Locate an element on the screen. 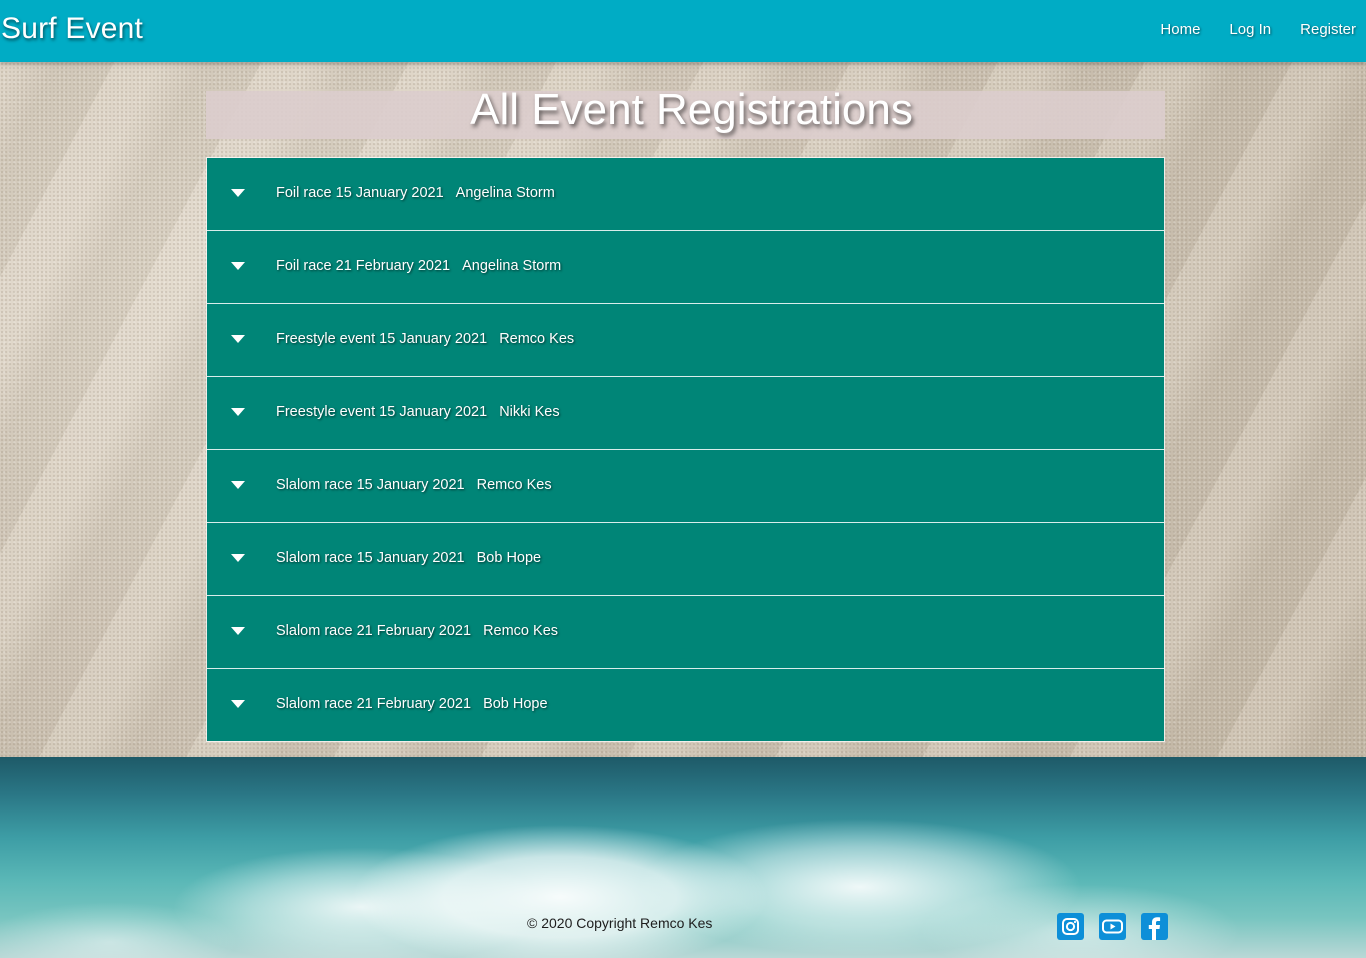 The image size is (1366, 958). registration-label: Foil race 21 February 2021 Angelina Storm is located at coordinates (418, 266).